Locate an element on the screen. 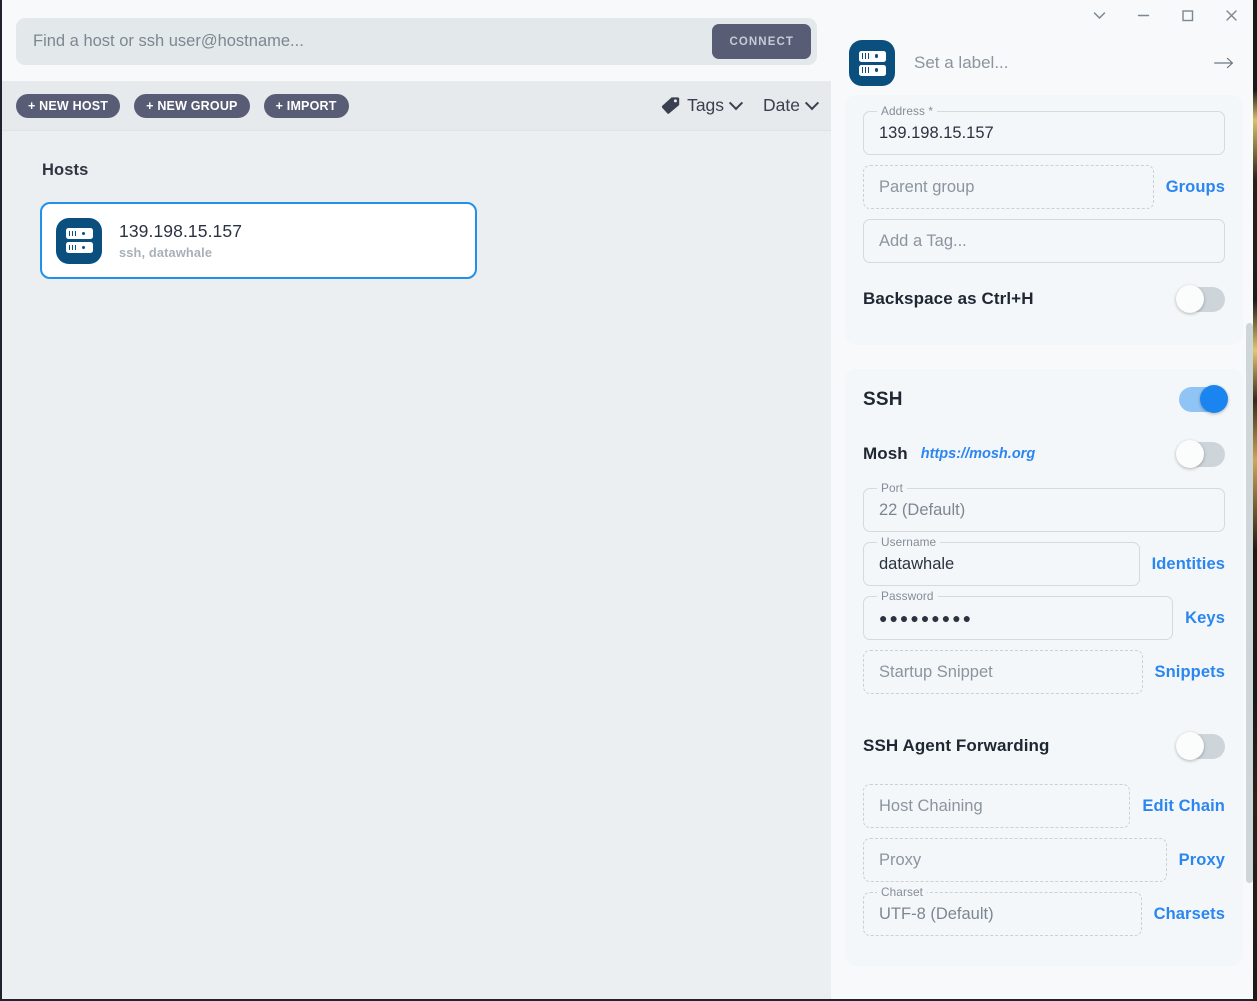 The width and height of the screenshot is (1257, 1001). startup-snippet-field is located at coordinates (1003, 672).